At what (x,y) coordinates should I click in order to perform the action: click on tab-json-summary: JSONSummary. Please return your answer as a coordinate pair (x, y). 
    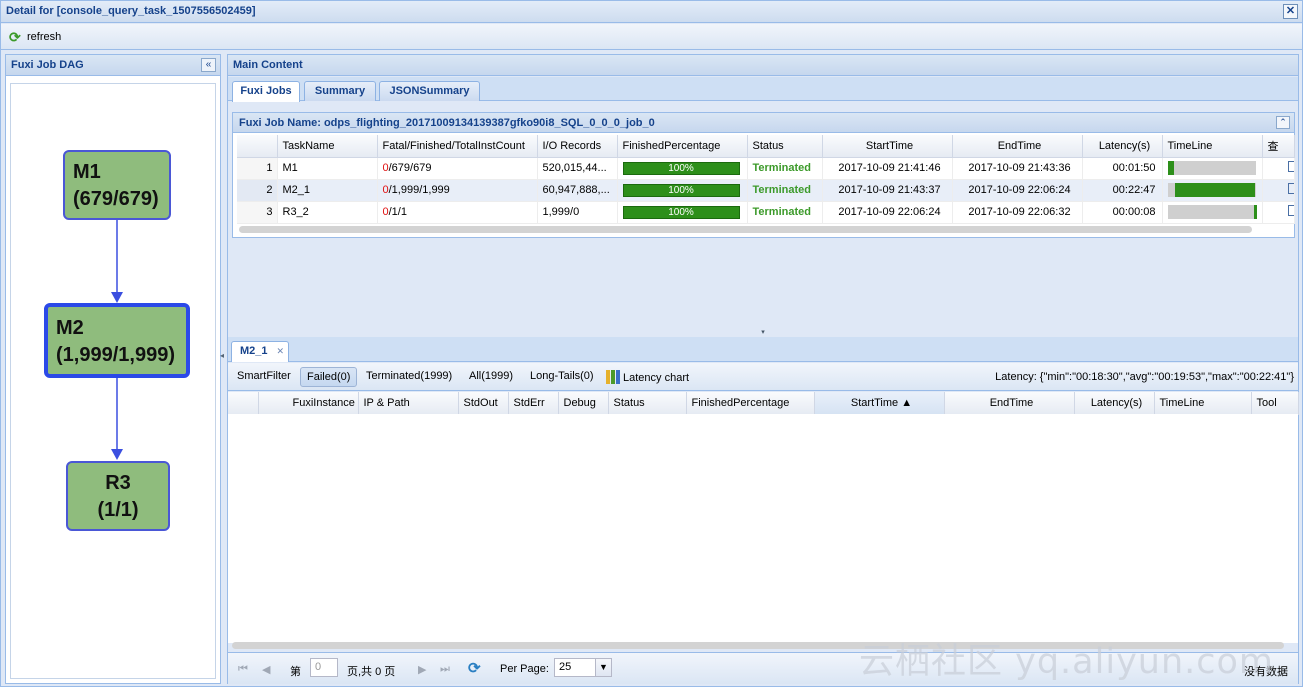
    Looking at the image, I should click on (429, 91).